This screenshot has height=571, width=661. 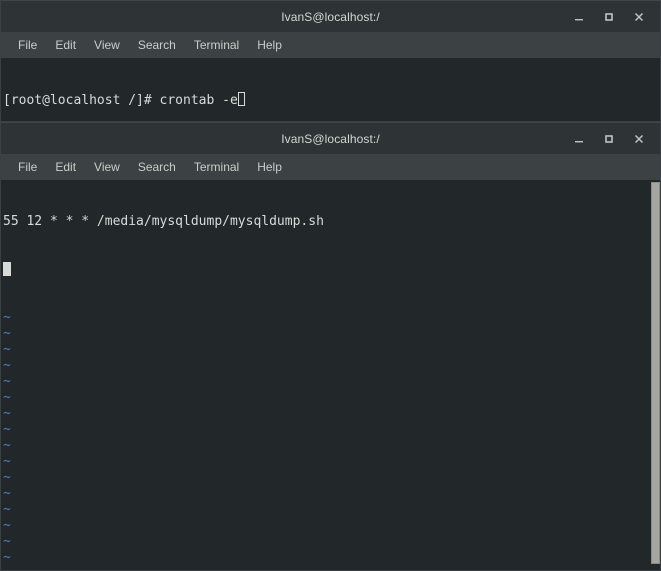 I want to click on terminal-body-shell: [root@localhost /]# crontab -e, so click(x=330, y=90).